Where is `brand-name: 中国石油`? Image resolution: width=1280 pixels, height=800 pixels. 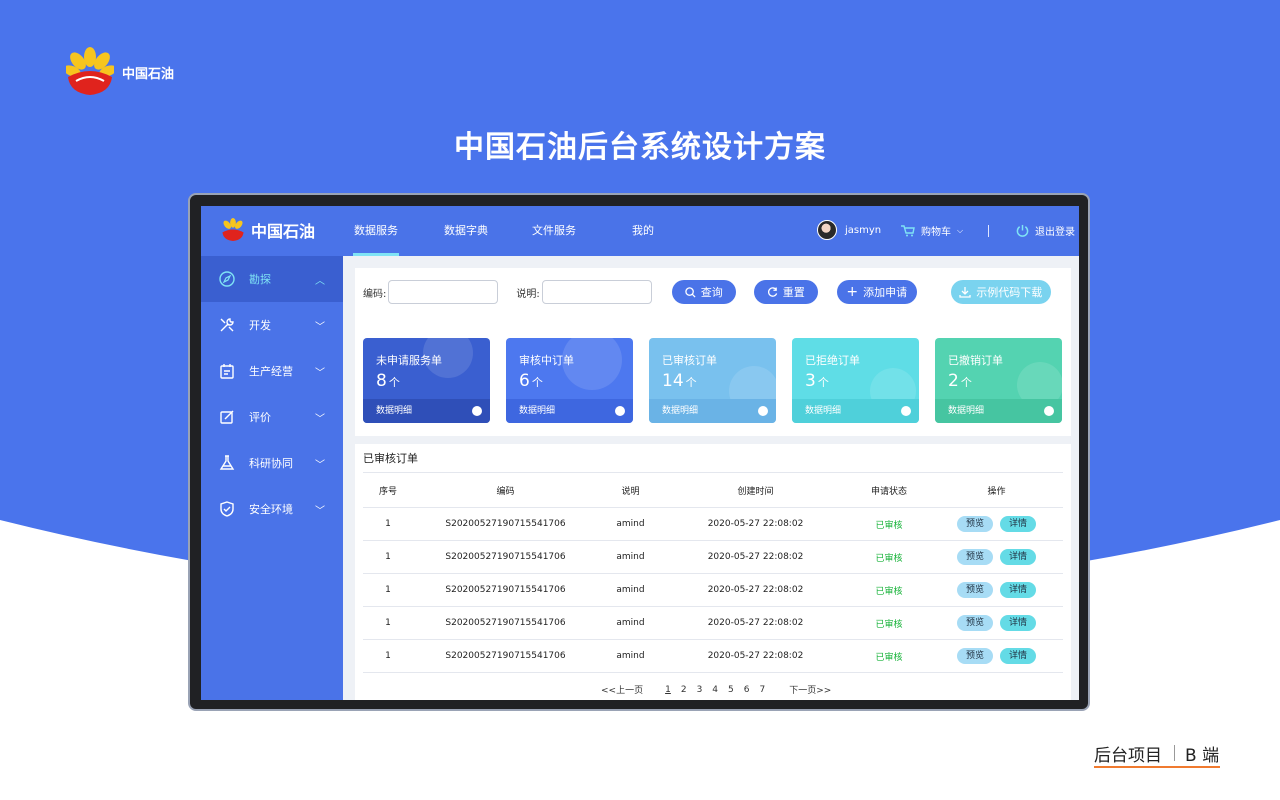 brand-name: 中国石油 is located at coordinates (148, 74).